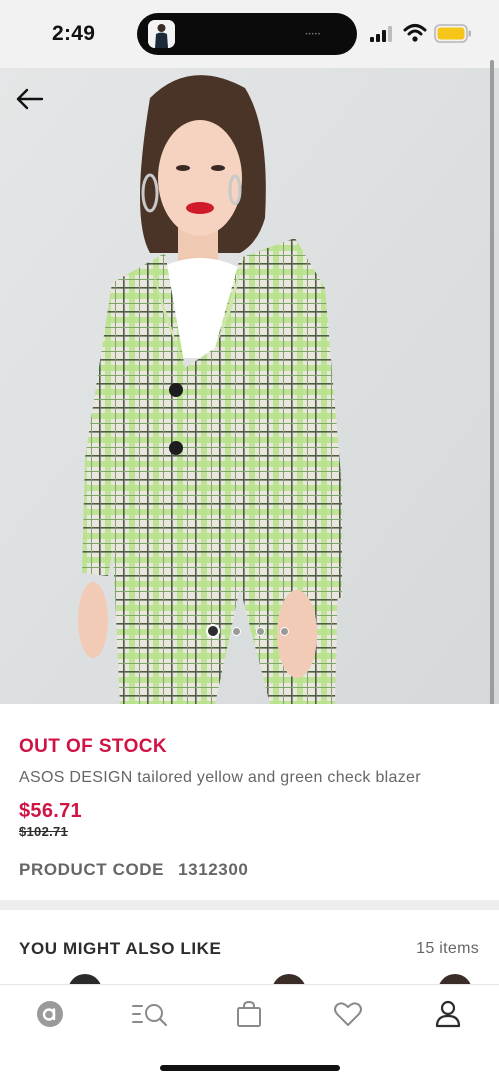 The image size is (499, 1080). What do you see at coordinates (161, 34) in the screenshot?
I see `island-thumbnail` at bounding box center [161, 34].